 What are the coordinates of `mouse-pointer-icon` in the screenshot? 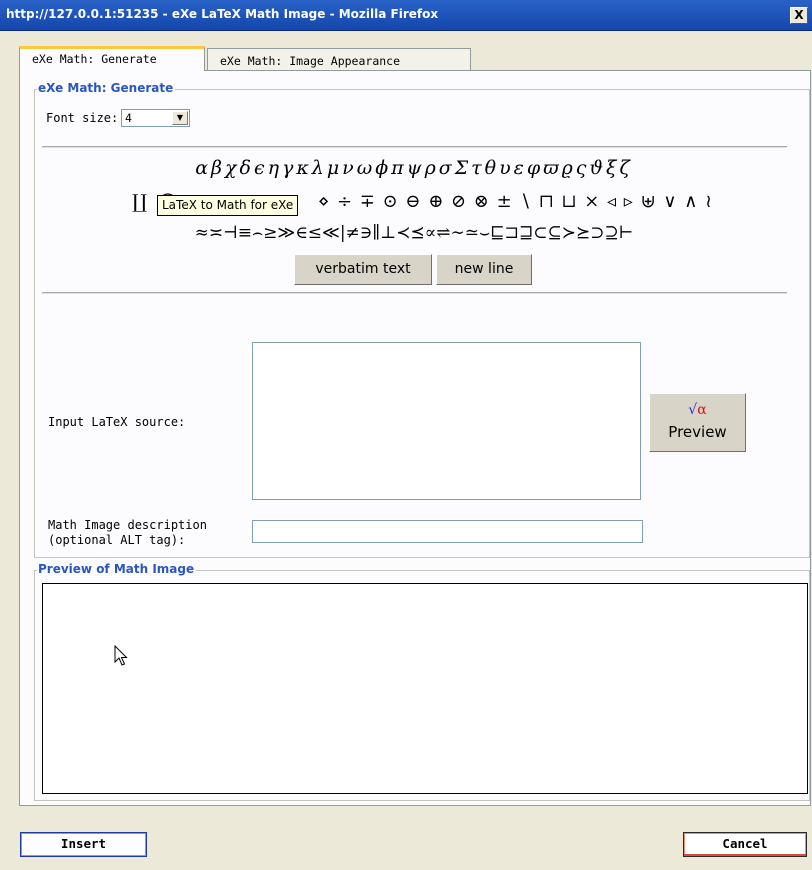 It's located at (121, 655).